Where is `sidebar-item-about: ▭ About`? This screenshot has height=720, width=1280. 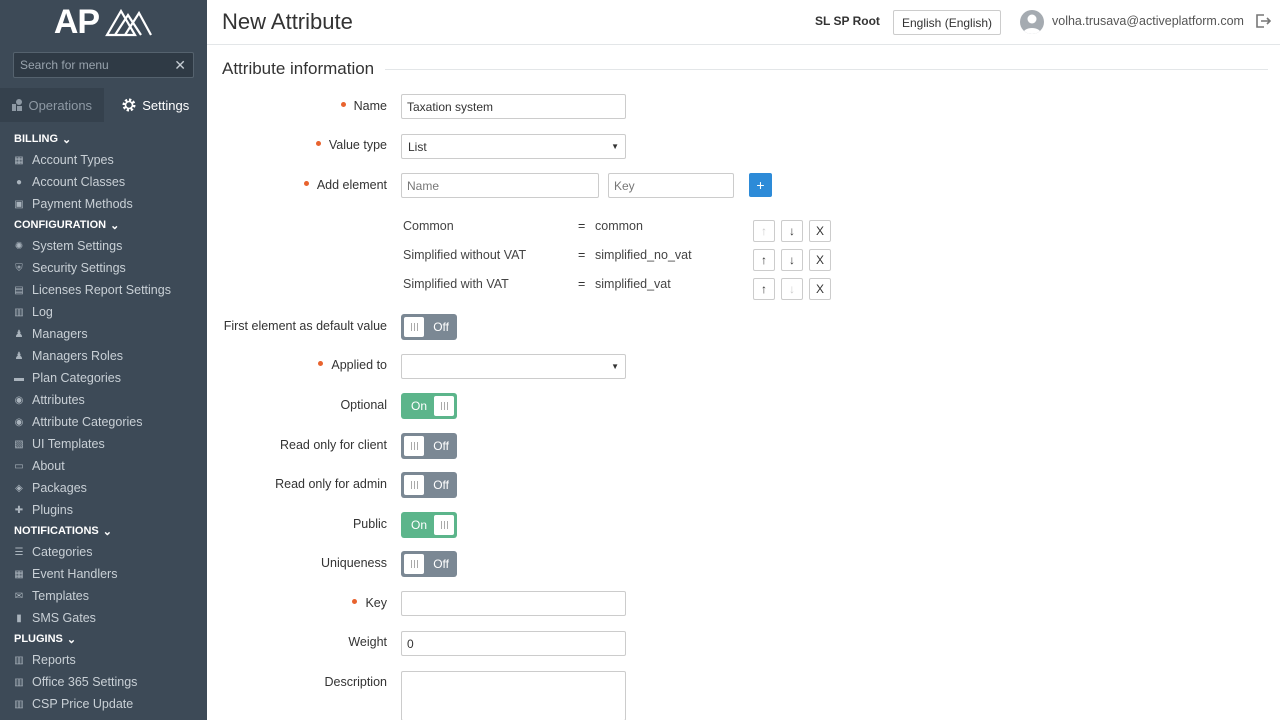 sidebar-item-about: ▭ About is located at coordinates (103, 466).